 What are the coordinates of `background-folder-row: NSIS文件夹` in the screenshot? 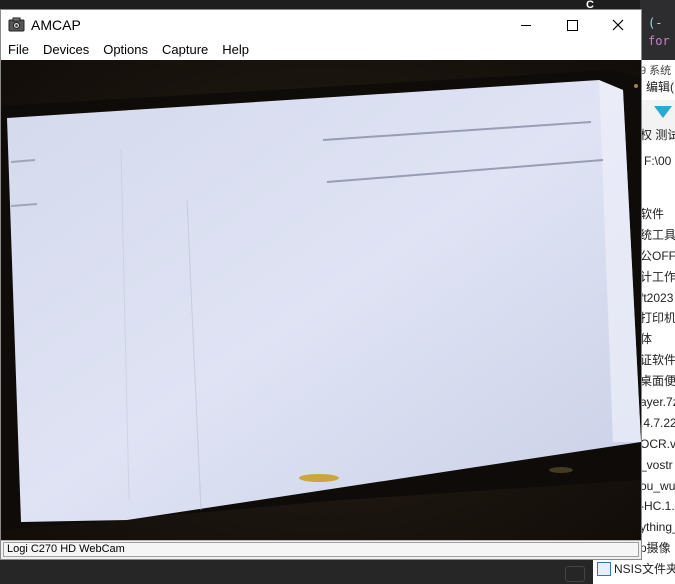 It's located at (634, 570).